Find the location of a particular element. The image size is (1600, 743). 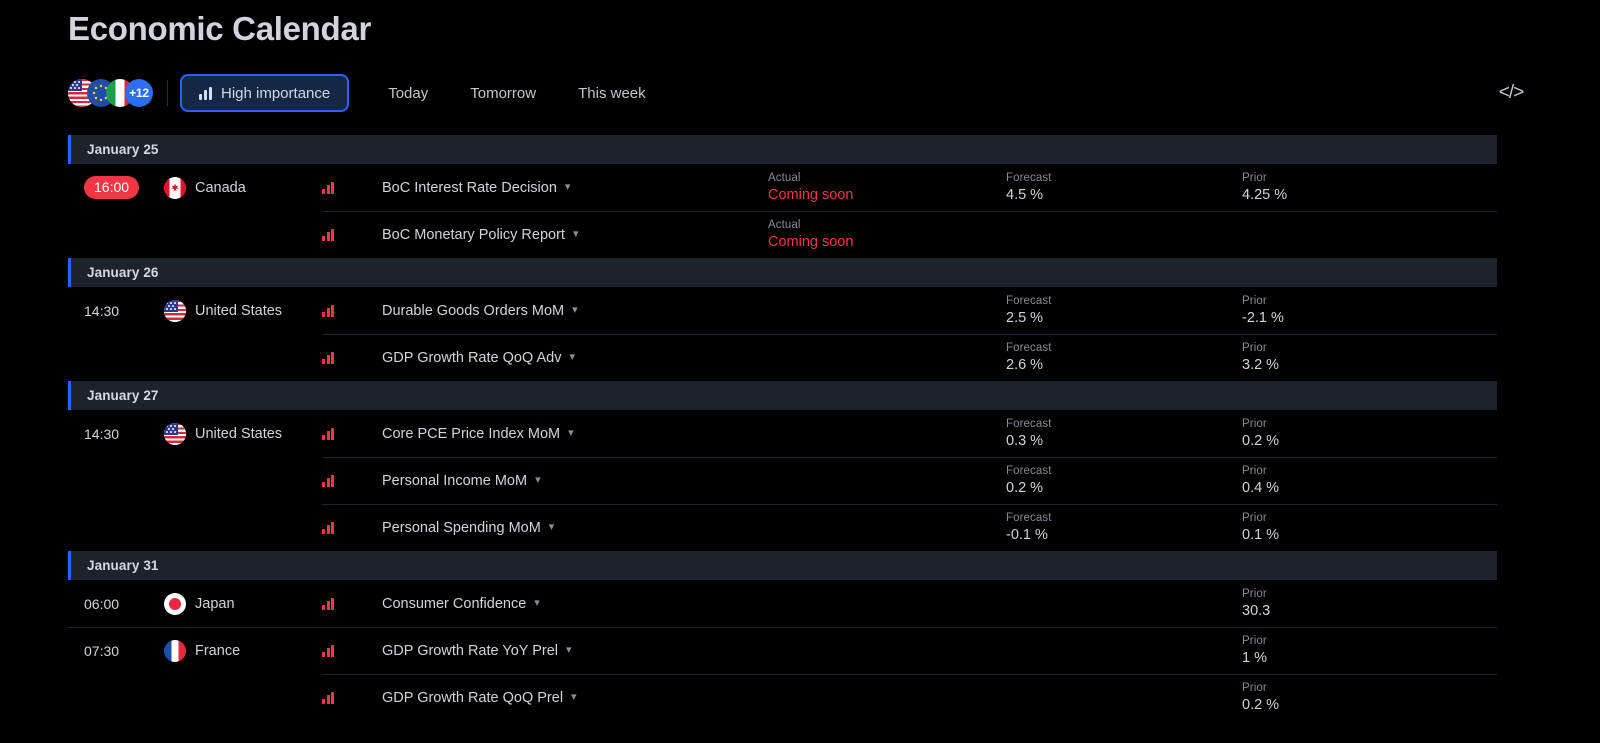

event-name-label: BoC Interest Rate Decision is located at coordinates (469, 188).